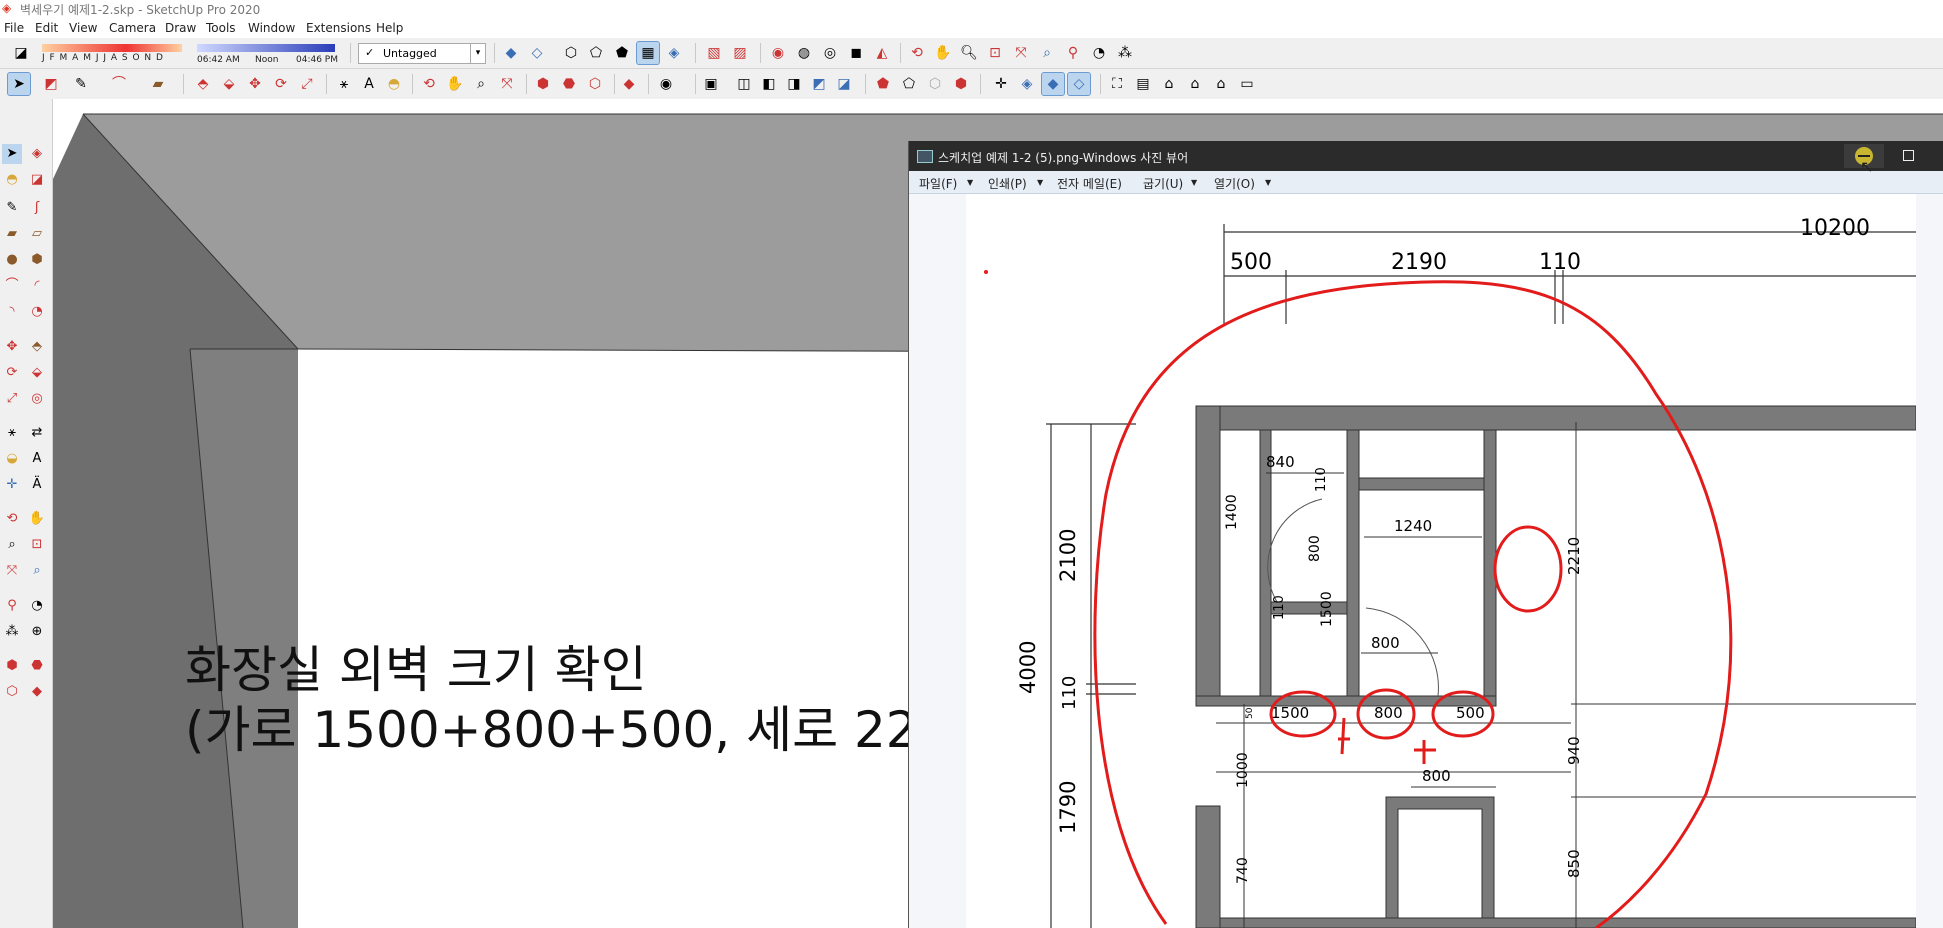 The width and height of the screenshot is (1943, 928). What do you see at coordinates (769, 84) in the screenshot?
I see `intersect-icon: ◧` at bounding box center [769, 84].